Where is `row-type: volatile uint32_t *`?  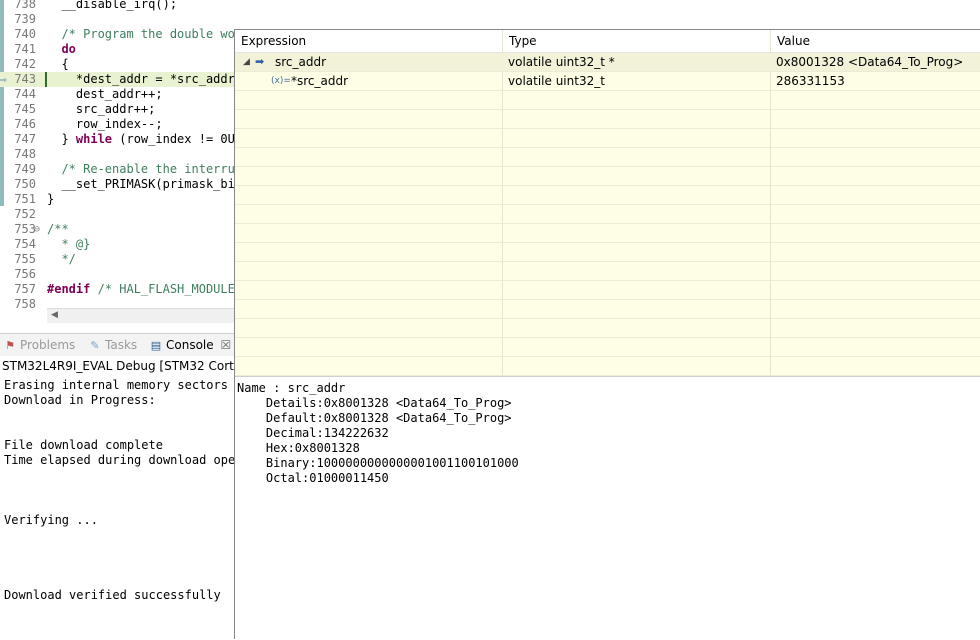 row-type: volatile uint32_t * is located at coordinates (561, 62).